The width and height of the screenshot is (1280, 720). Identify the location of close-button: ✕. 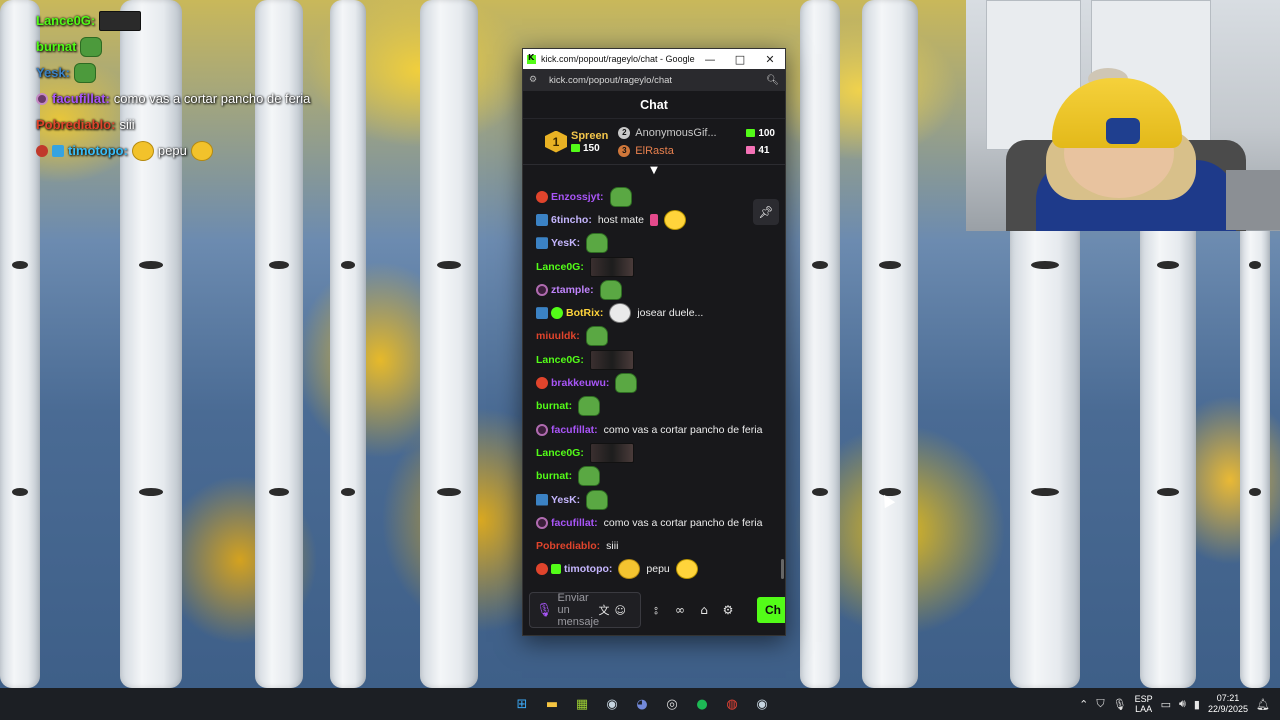
(770, 59).